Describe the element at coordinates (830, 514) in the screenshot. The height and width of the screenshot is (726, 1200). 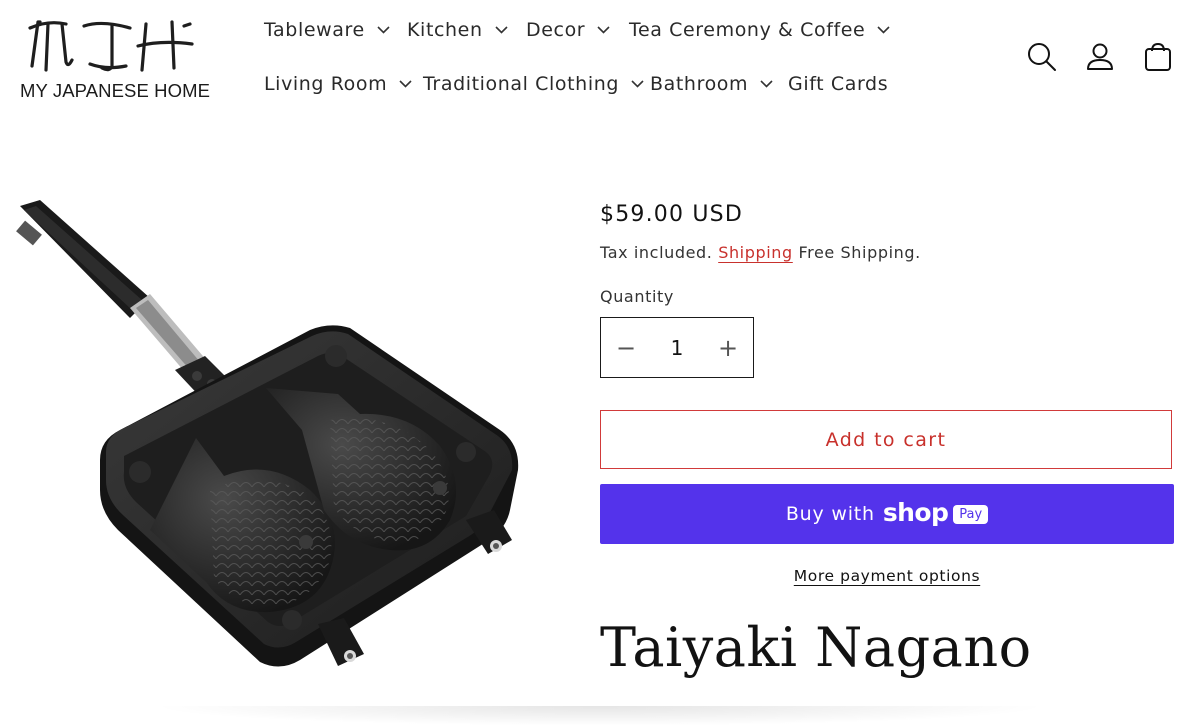
I see `buy-with-label: Buy with` at that location.